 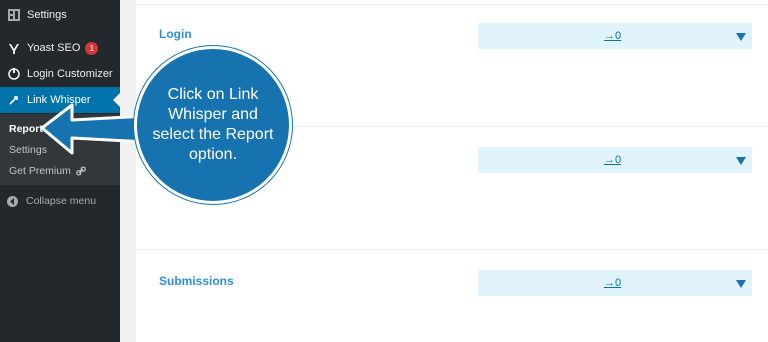 I want to click on collapse-menu-button: Collapse menu, so click(x=51, y=201).